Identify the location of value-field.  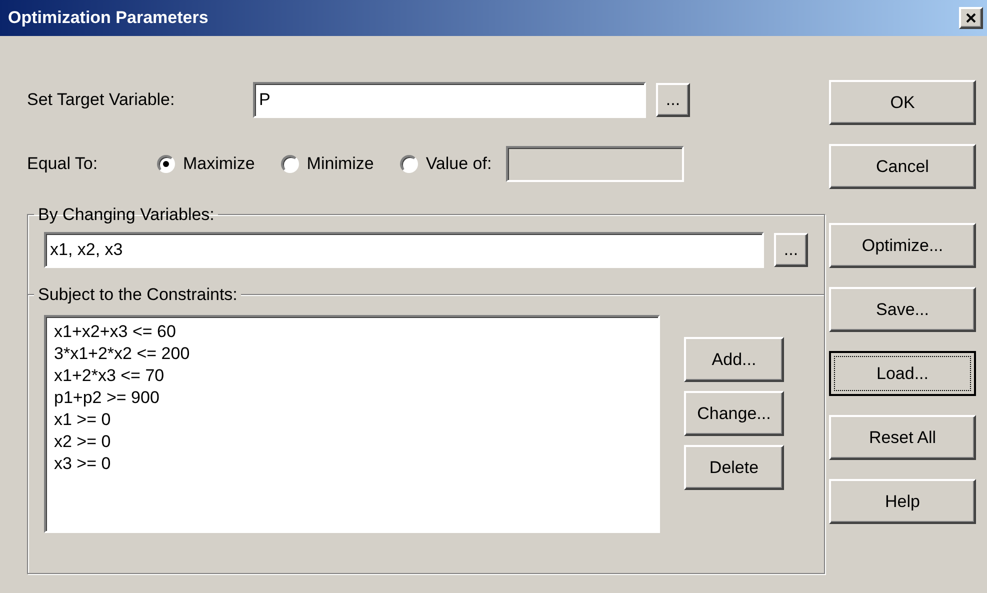
(595, 164).